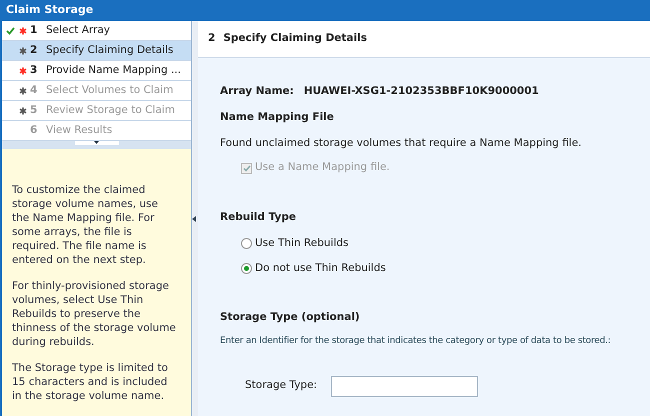 The image size is (650, 416). Describe the element at coordinates (258, 217) in the screenshot. I see `section-heading: Rebuild Type` at that location.